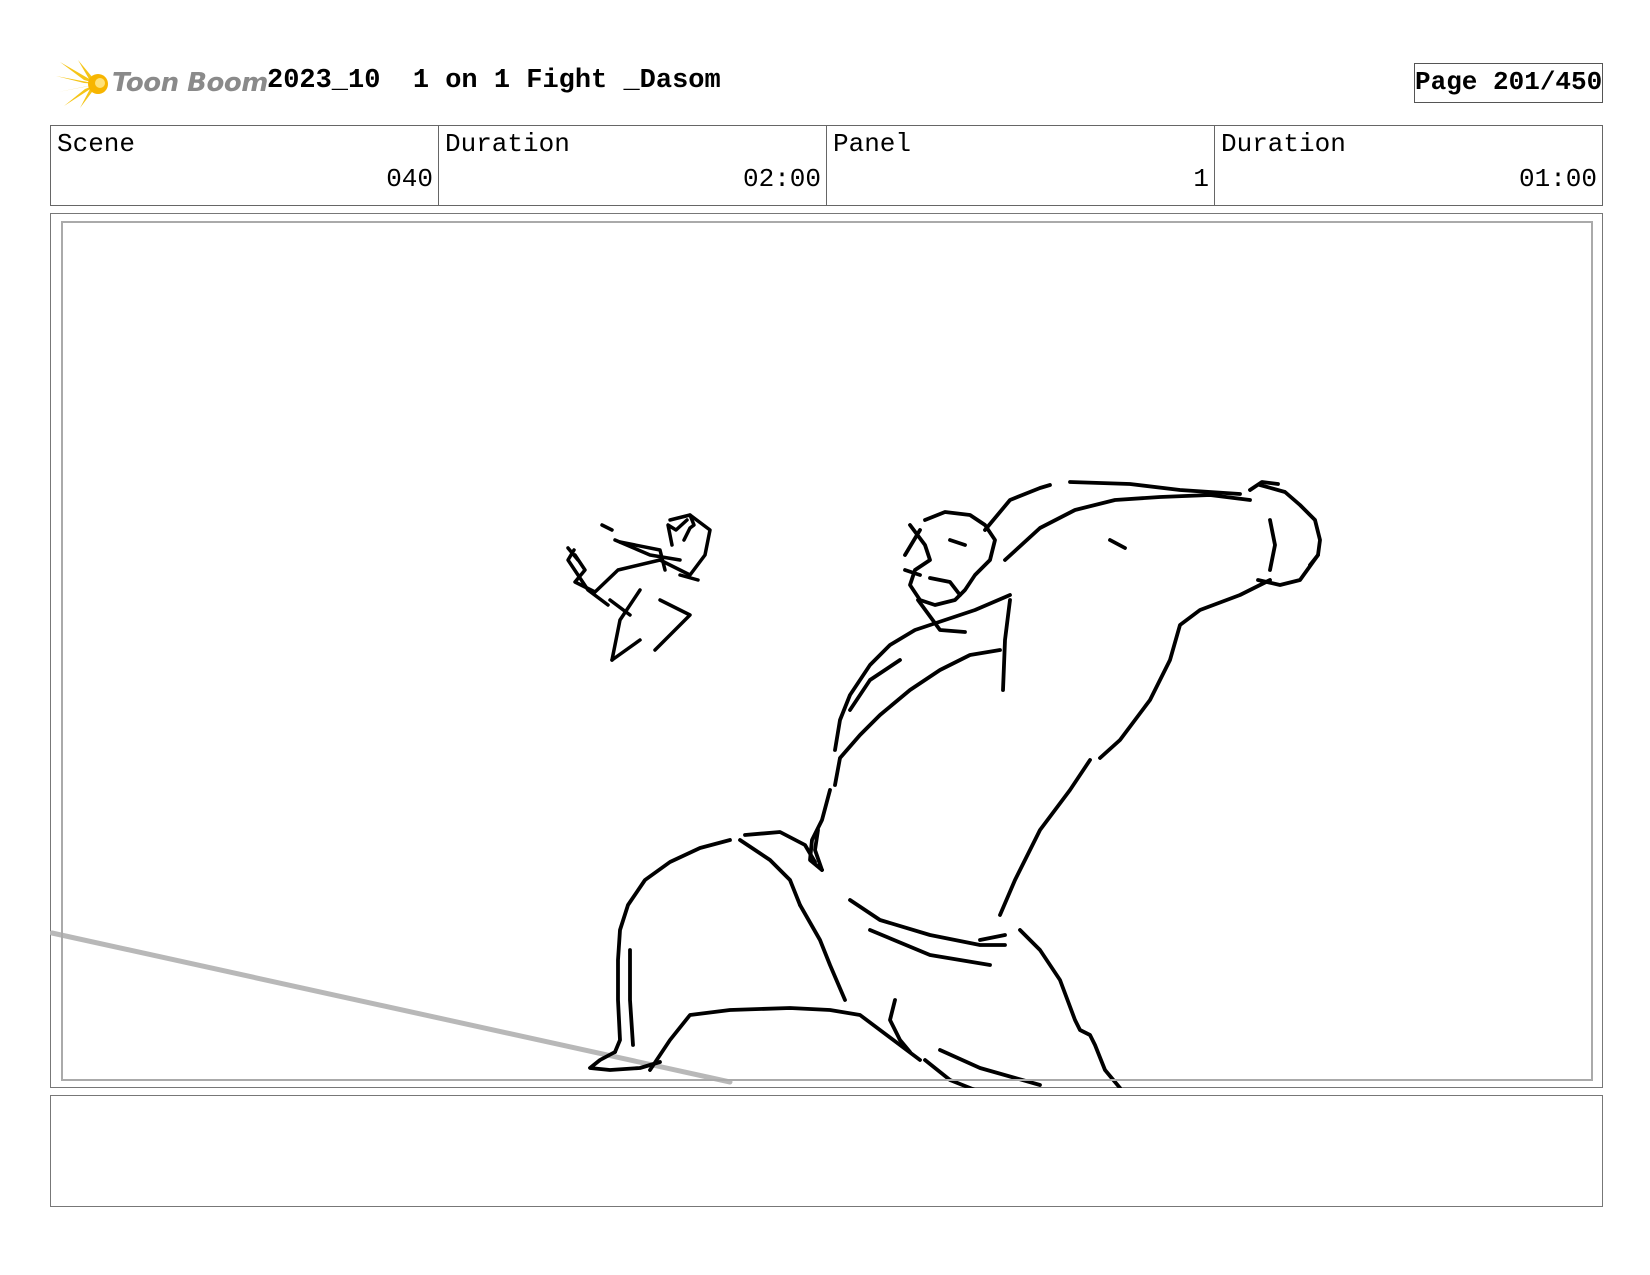 This screenshot has height=1275, width=1650. Describe the element at coordinates (633, 165) in the screenshot. I see `scene-duration-cell: Duration 02:00` at that location.